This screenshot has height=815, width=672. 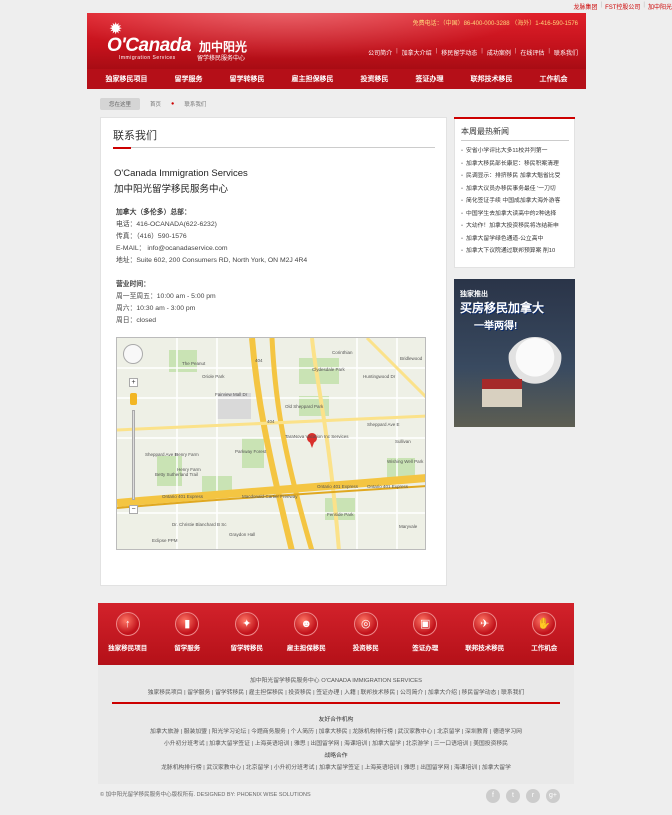 What do you see at coordinates (187, 454) in the screenshot?
I see `map-label-henry1: Henry Farm` at bounding box center [187, 454].